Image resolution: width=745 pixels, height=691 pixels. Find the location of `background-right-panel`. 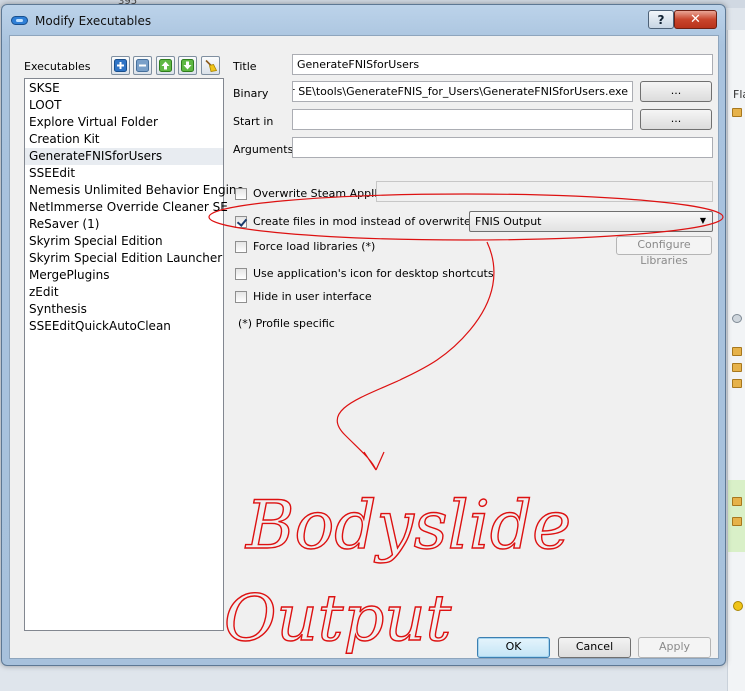

background-right-panel is located at coordinates (736, 360).